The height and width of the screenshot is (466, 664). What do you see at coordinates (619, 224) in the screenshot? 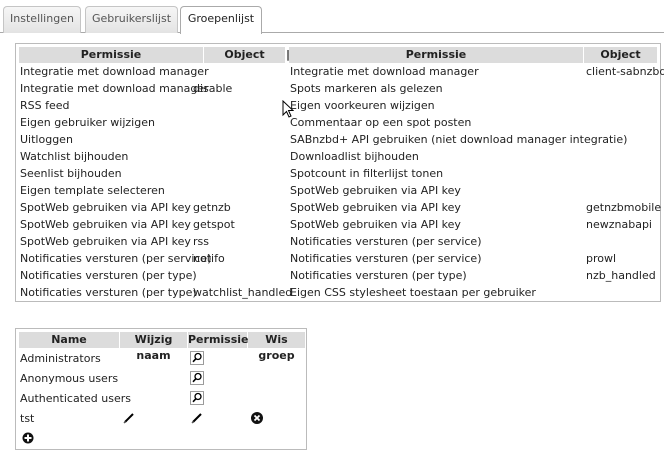
I see `right-object-cell: newznabapi` at bounding box center [619, 224].